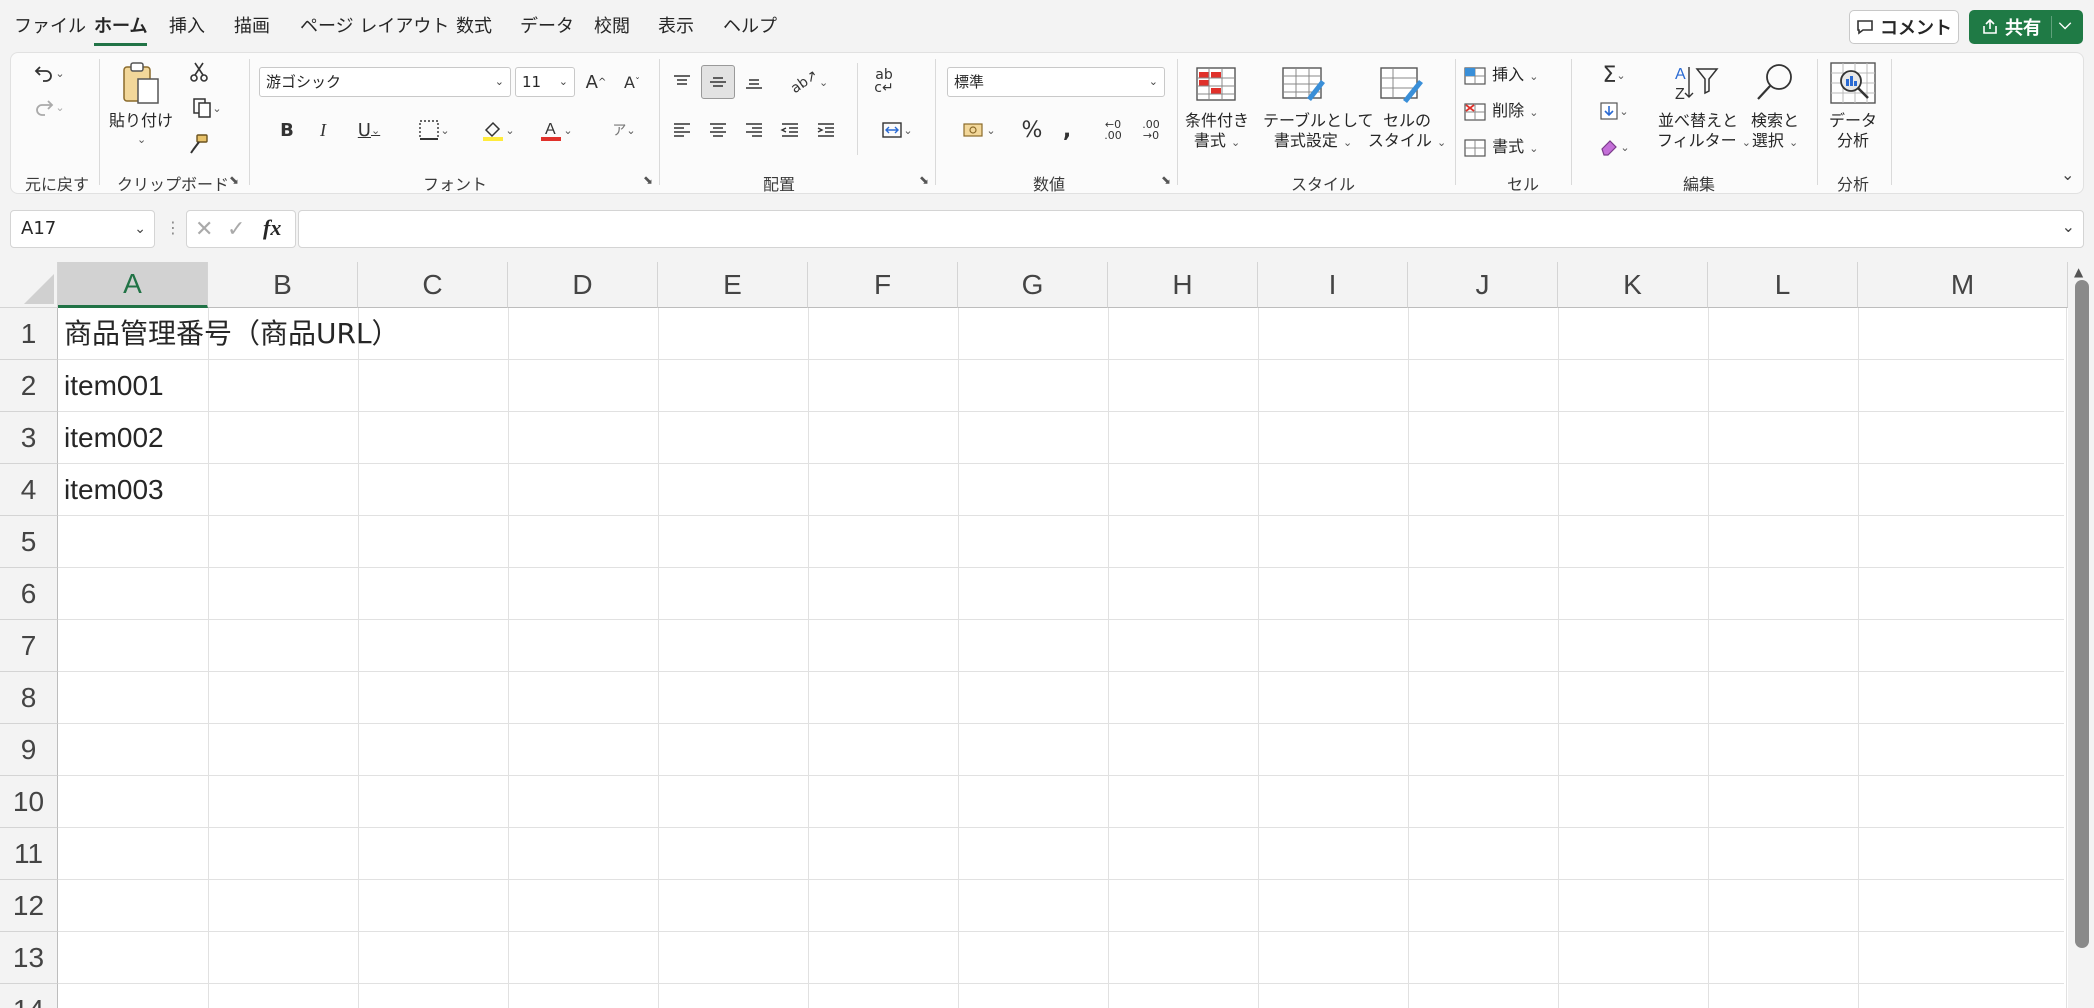  I want to click on number-format-select: 標準 ⌄, so click(1056, 82).